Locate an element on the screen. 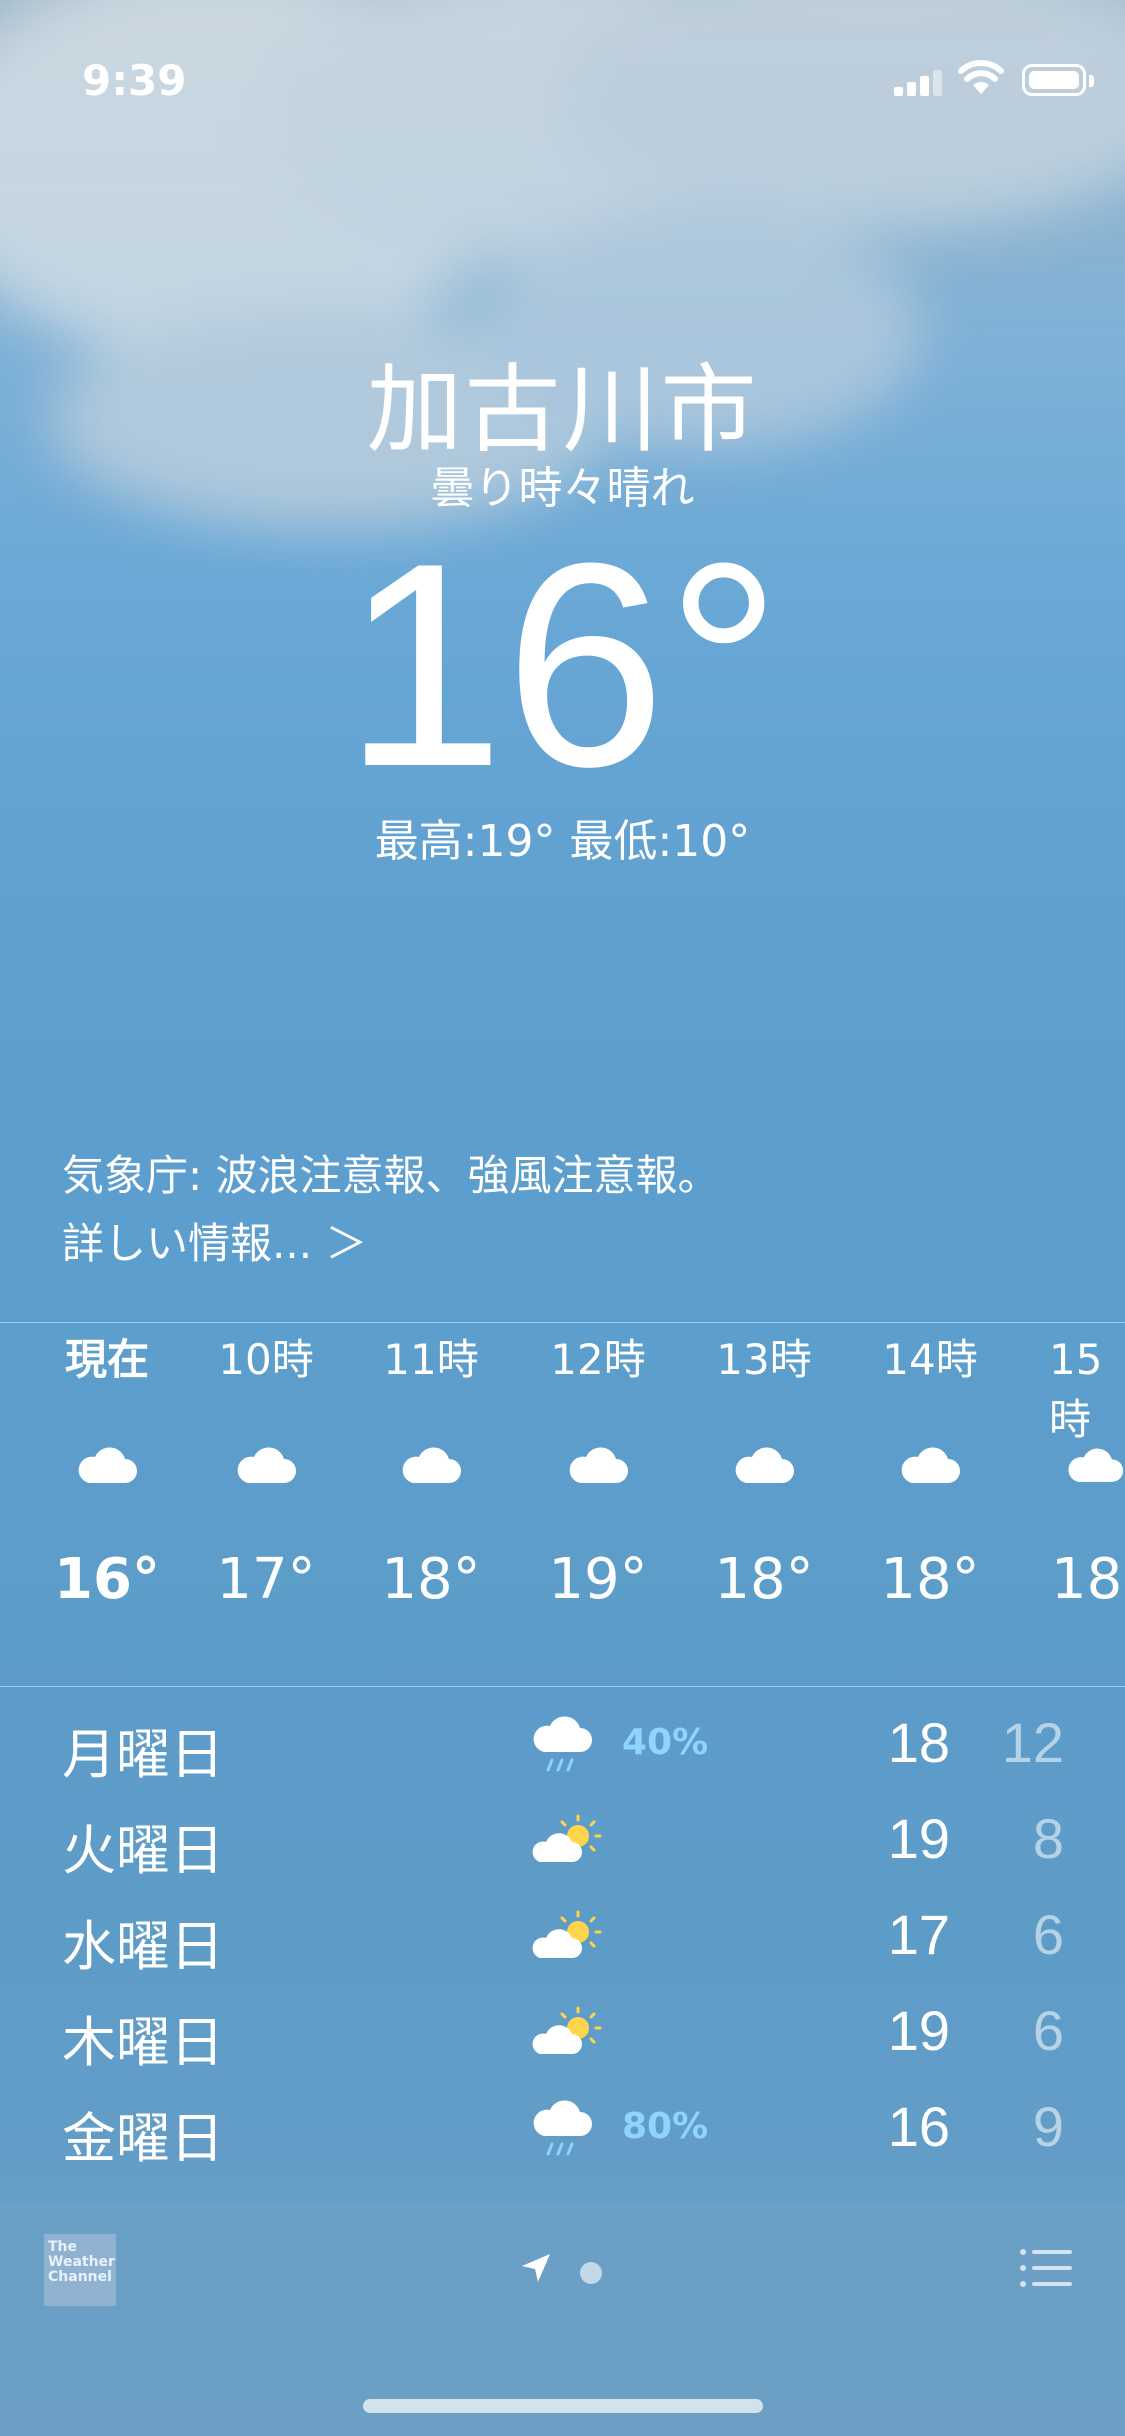  weather-alert: 気象庁: 波浪注意報、強風注意報。 詳しい情報... ＞ is located at coordinates (391, 1210).